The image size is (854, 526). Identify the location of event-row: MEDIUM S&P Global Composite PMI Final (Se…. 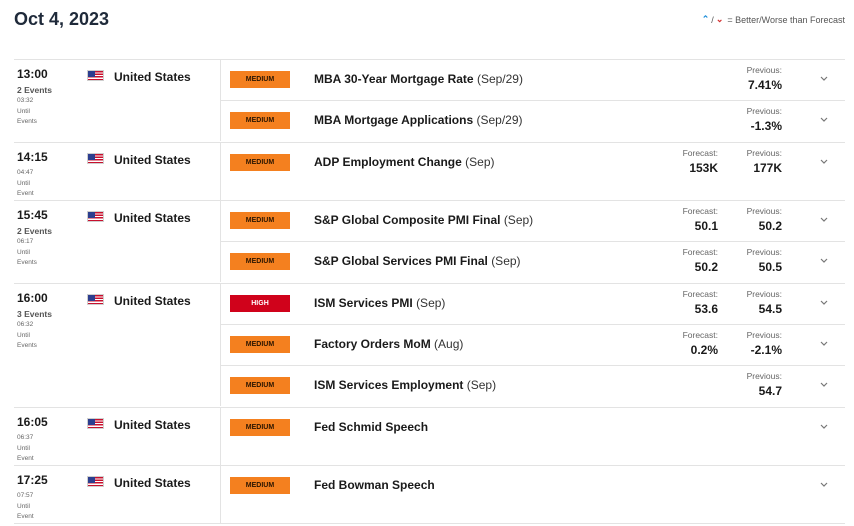
(533, 221).